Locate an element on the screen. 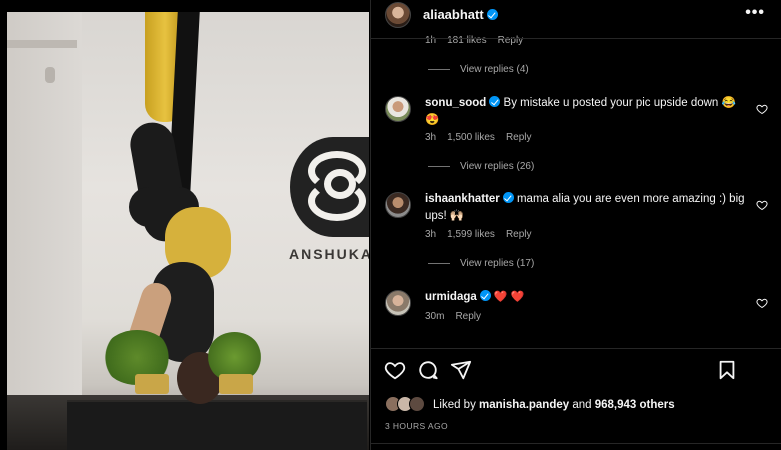  liker-avatars is located at coordinates (407, 404).